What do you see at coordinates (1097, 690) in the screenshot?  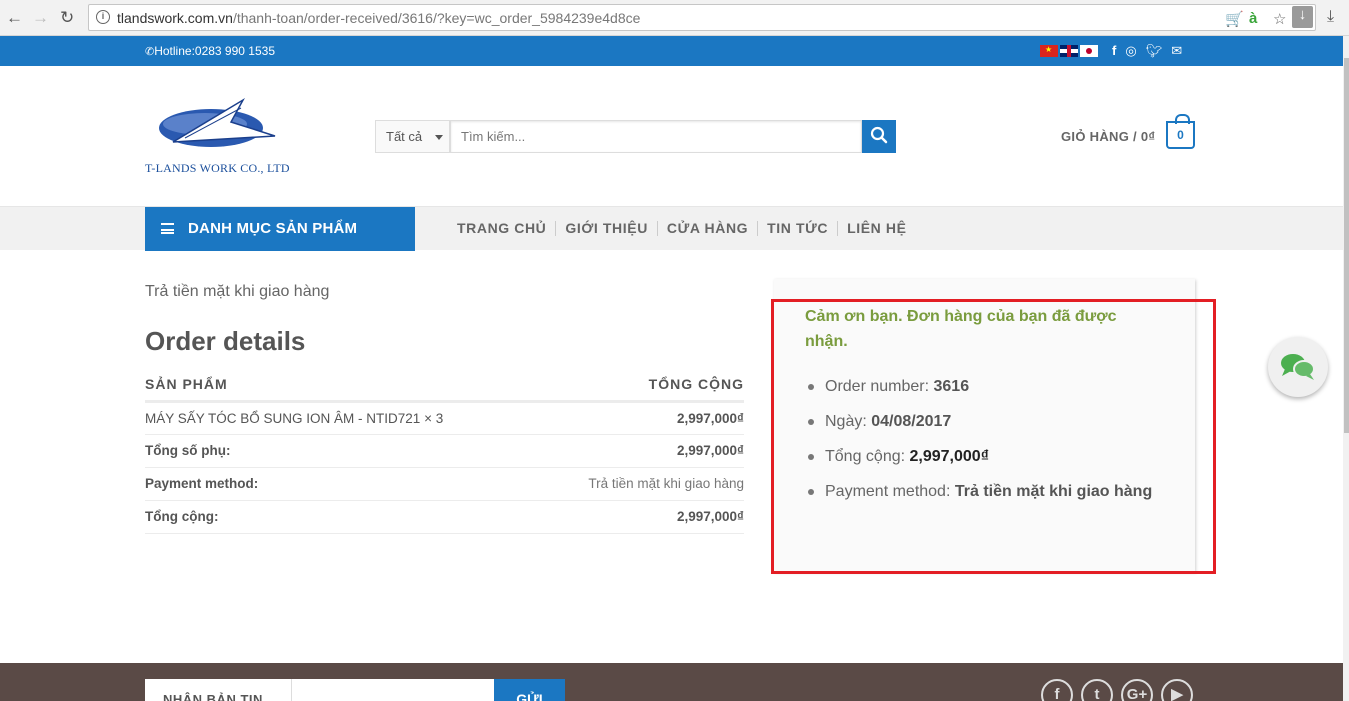 I see `twitter-icon: t` at bounding box center [1097, 690].